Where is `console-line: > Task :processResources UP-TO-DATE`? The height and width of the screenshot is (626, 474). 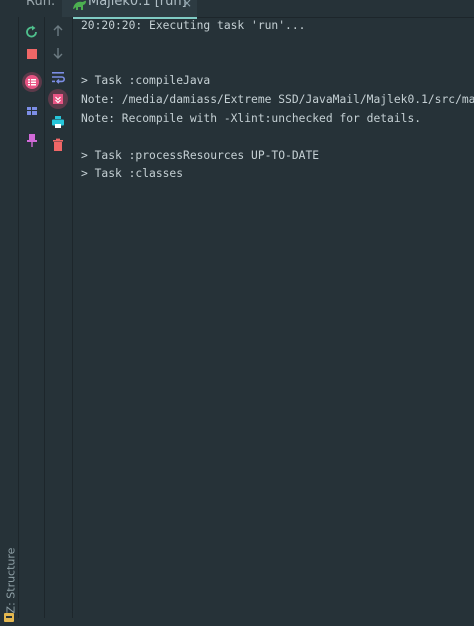
console-line: > Task :processResources UP-TO-DATE is located at coordinates (200, 155).